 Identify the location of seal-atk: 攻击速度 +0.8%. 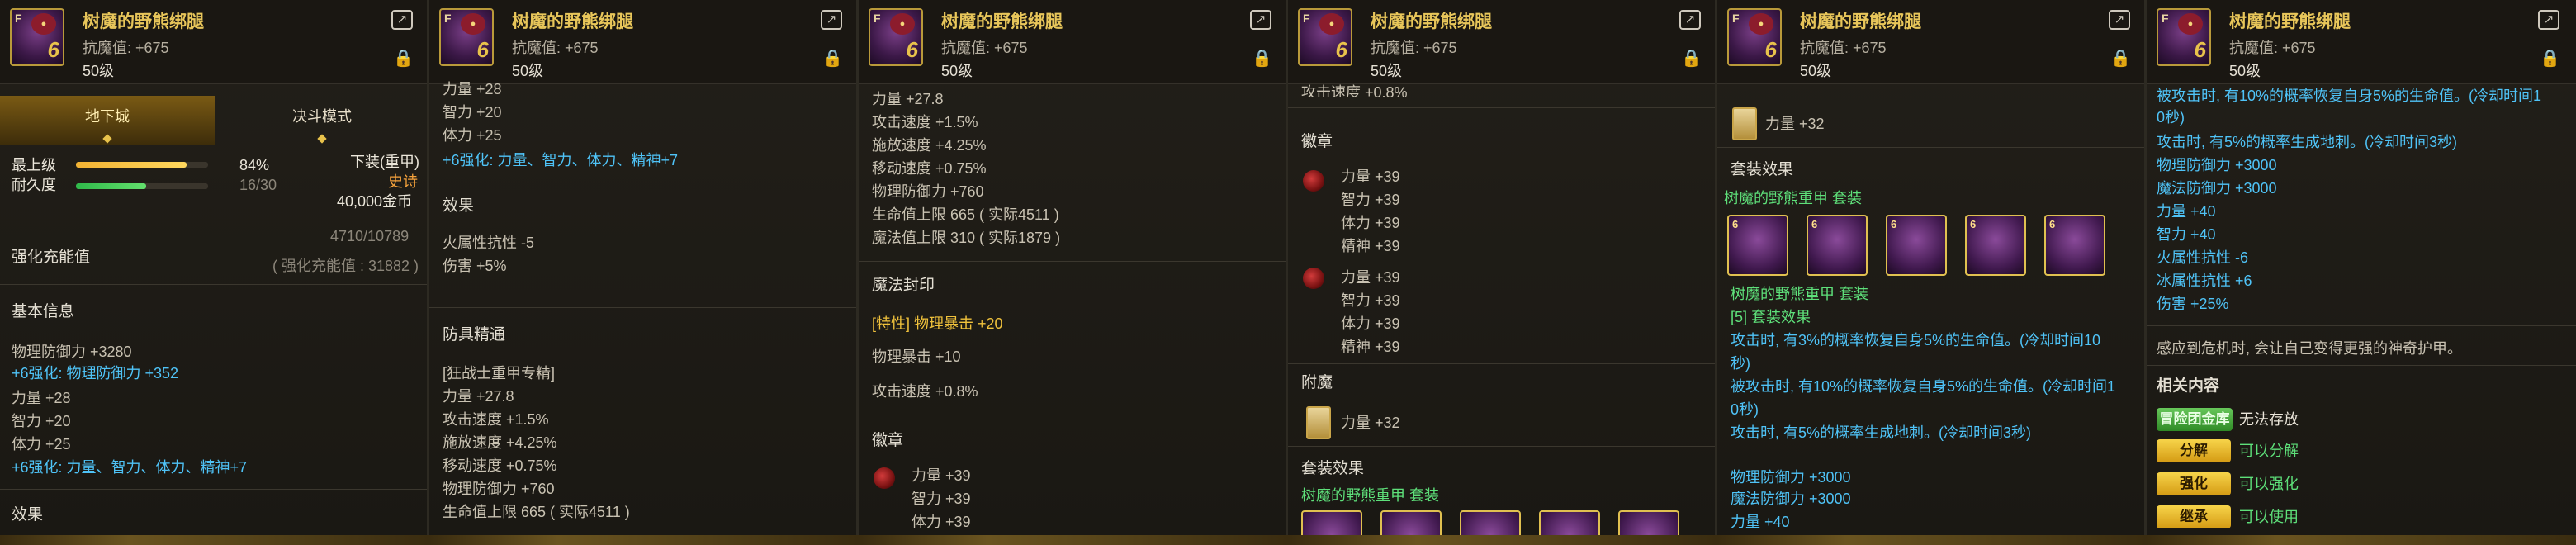
(925, 392).